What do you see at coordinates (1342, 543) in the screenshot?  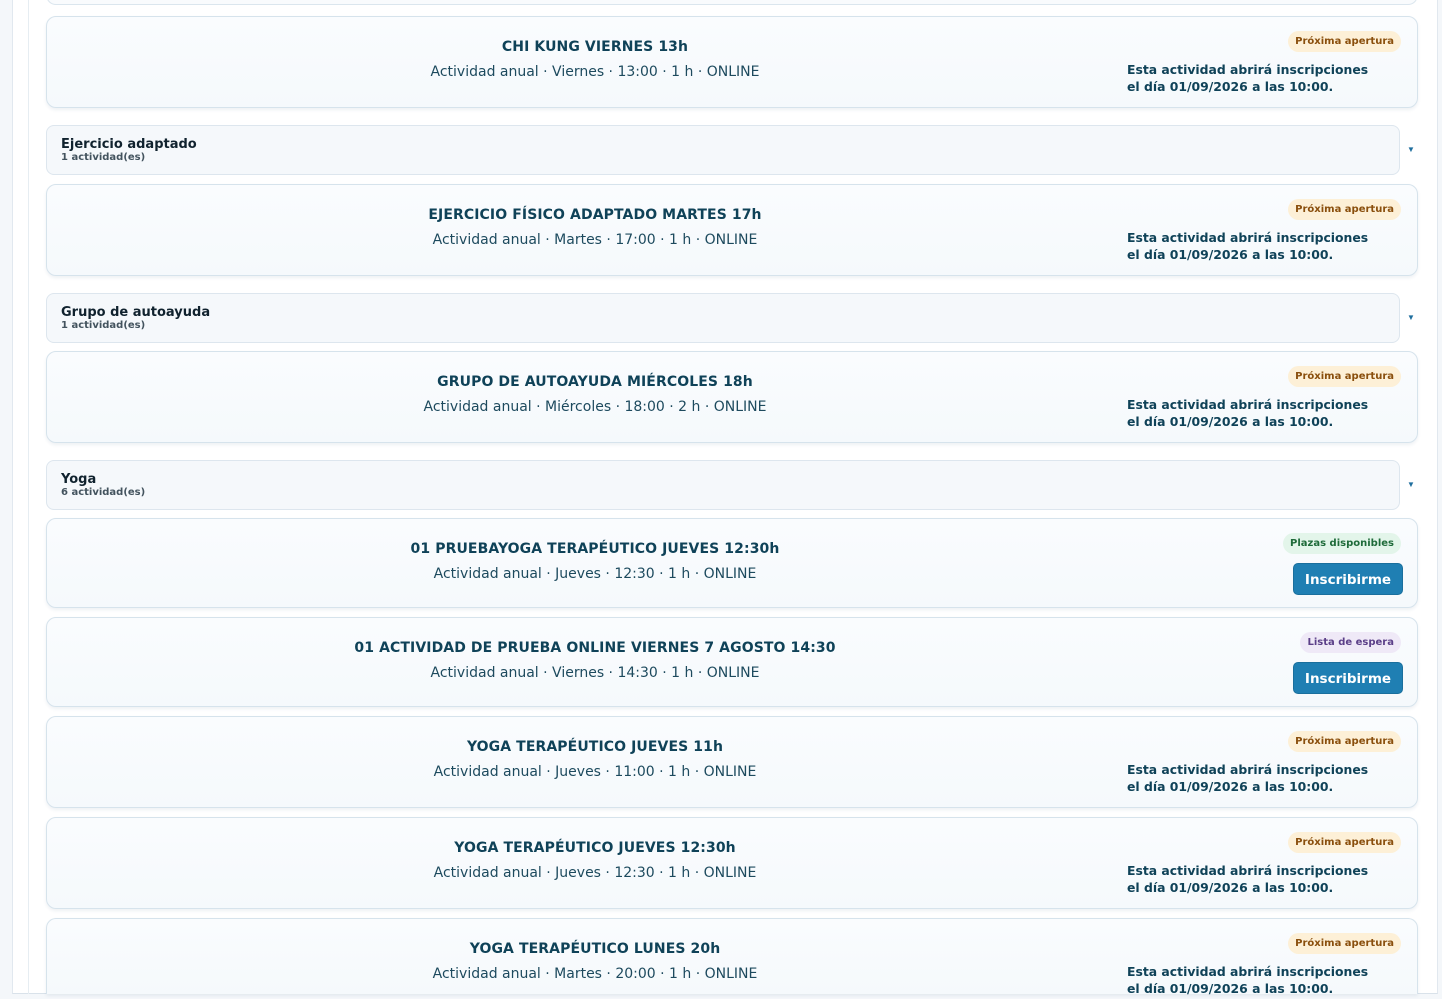 I see `status-badge: Plazas disponibles` at bounding box center [1342, 543].